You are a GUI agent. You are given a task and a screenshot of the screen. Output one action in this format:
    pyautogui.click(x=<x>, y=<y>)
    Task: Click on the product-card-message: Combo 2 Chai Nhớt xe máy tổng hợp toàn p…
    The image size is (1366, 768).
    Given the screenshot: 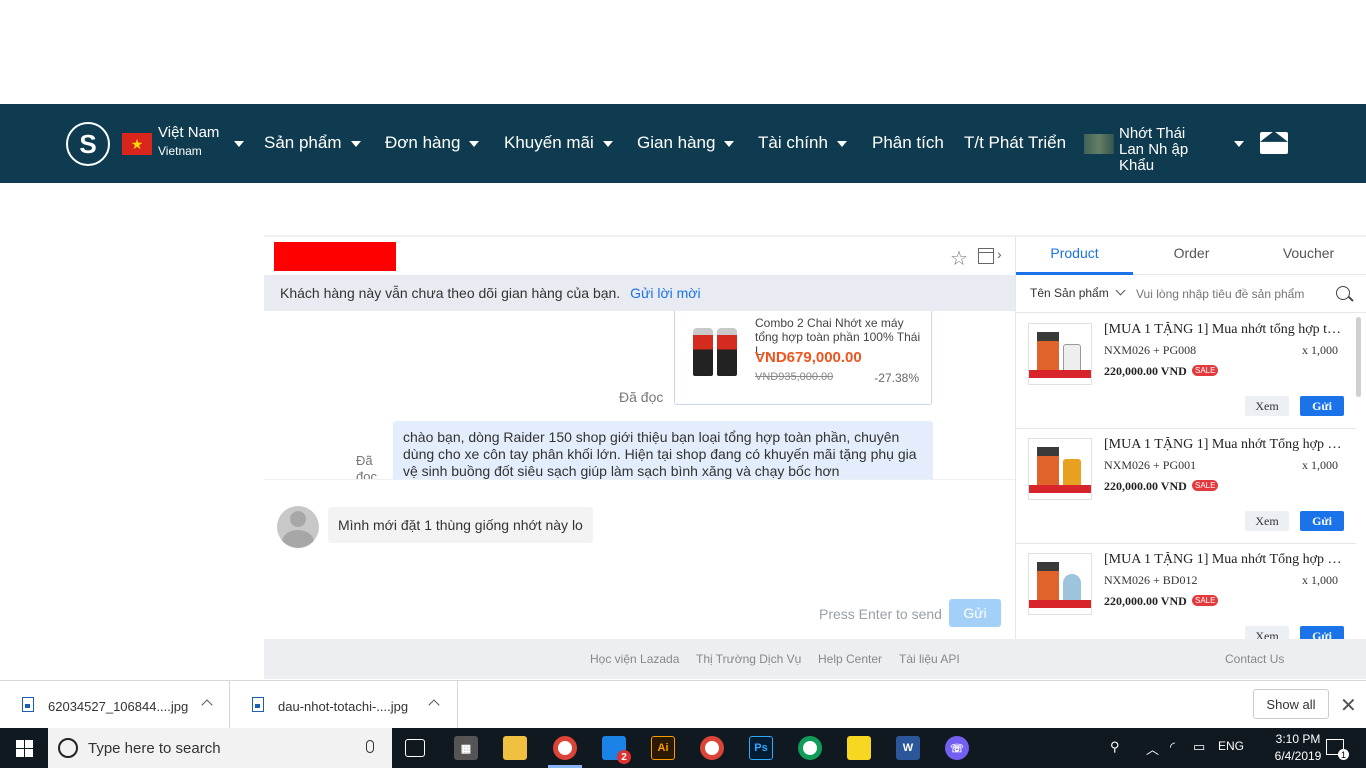 What is the action you would take?
    pyautogui.click(x=803, y=358)
    